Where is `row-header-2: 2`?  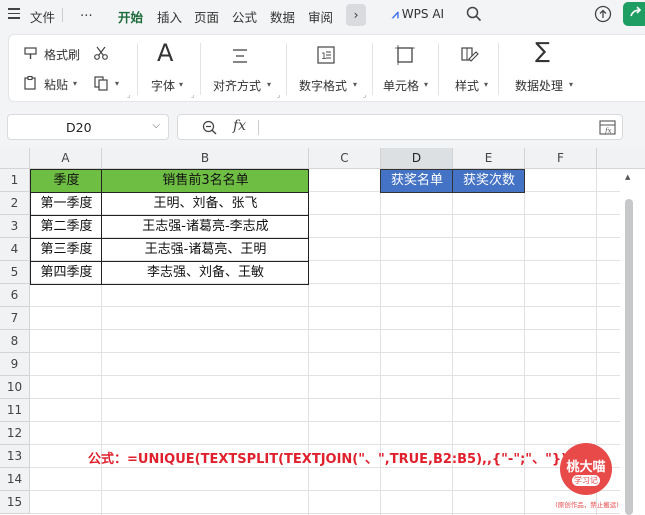
row-header-2: 2 is located at coordinates (15, 203).